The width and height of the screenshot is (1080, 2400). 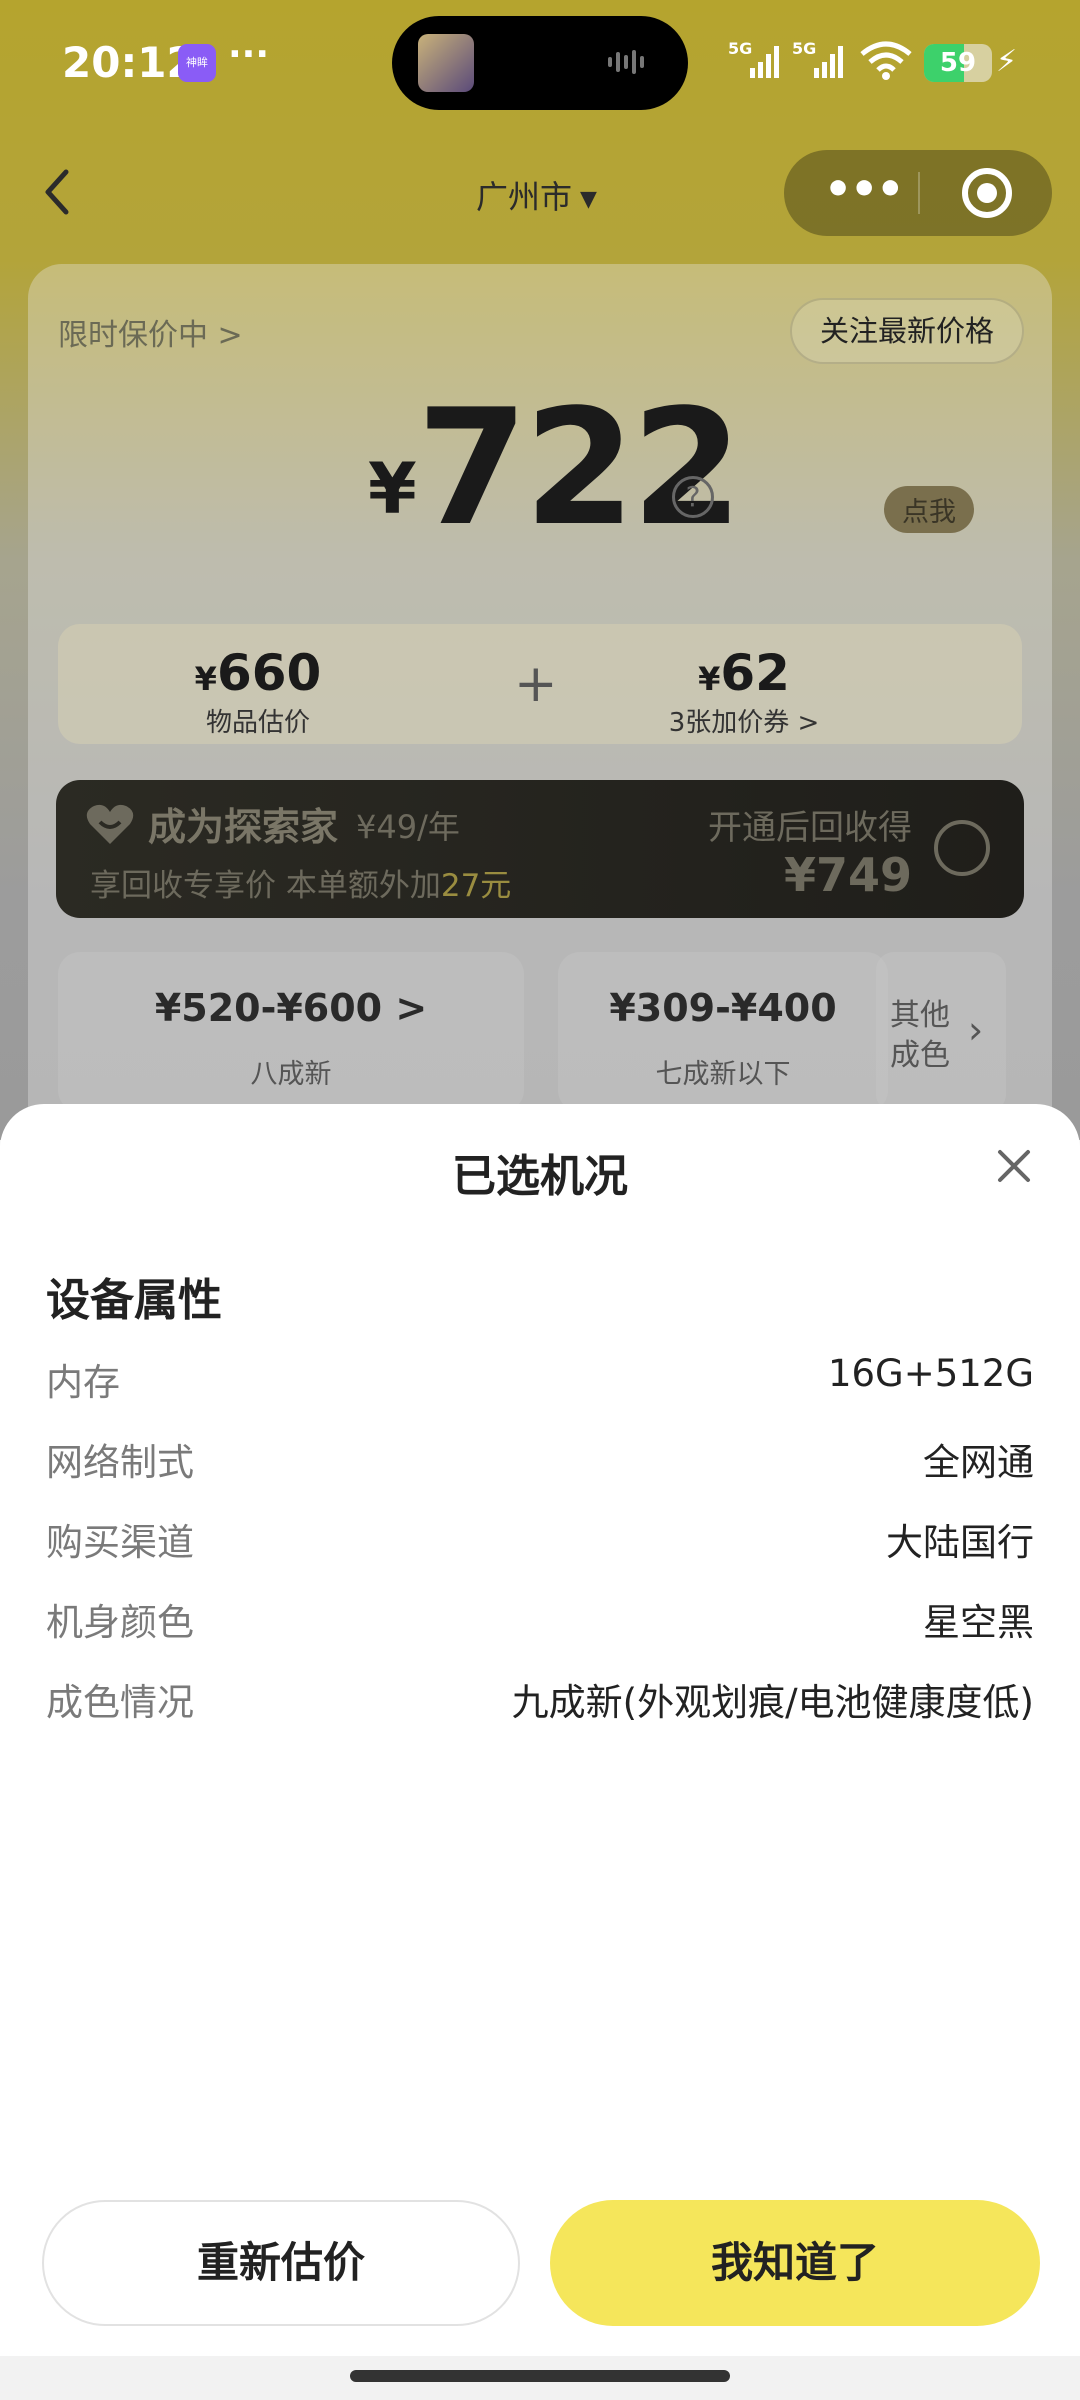 I want to click on attr-key: 网络制式, so click(x=120, y=1462).